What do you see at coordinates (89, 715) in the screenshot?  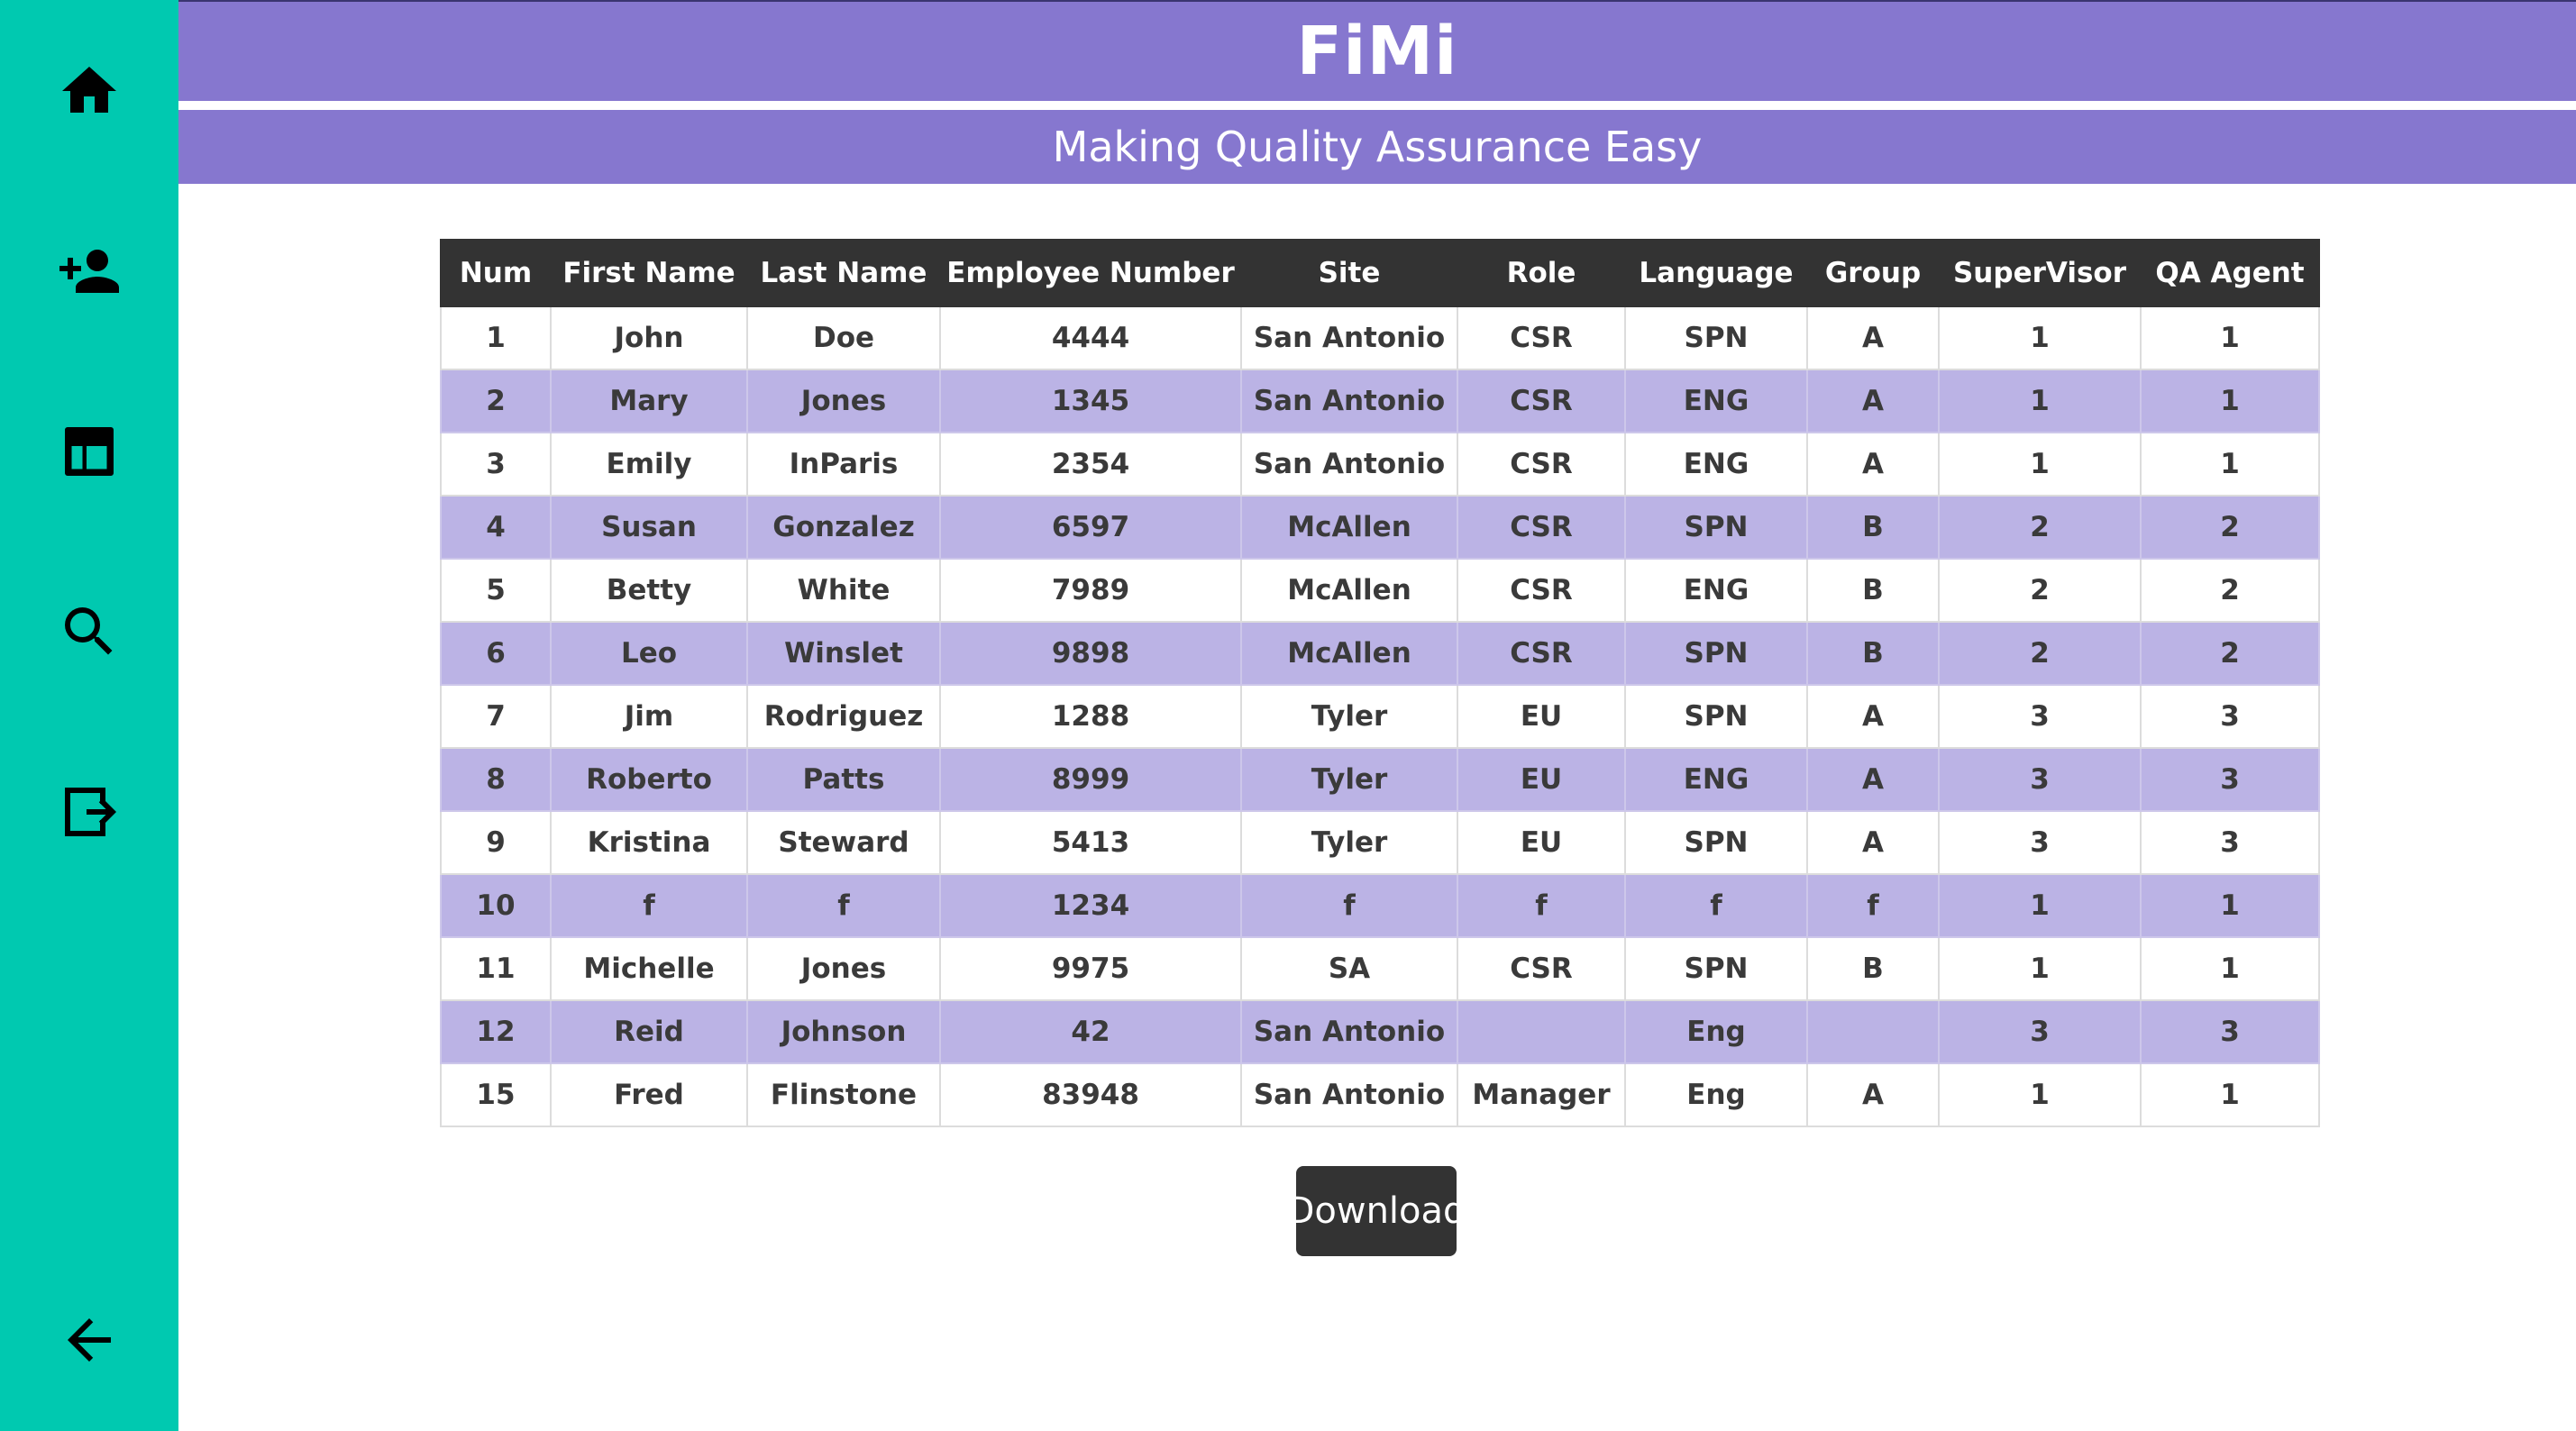 I see `sidebar` at bounding box center [89, 715].